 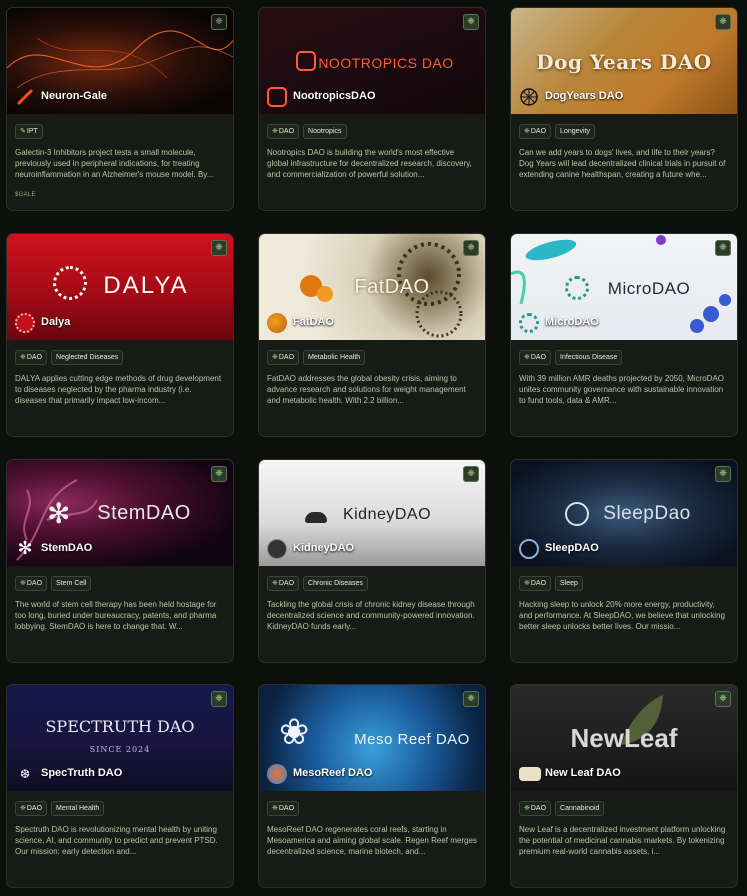 What do you see at coordinates (572, 548) in the screenshot?
I see `card-title: SleepDAO` at bounding box center [572, 548].